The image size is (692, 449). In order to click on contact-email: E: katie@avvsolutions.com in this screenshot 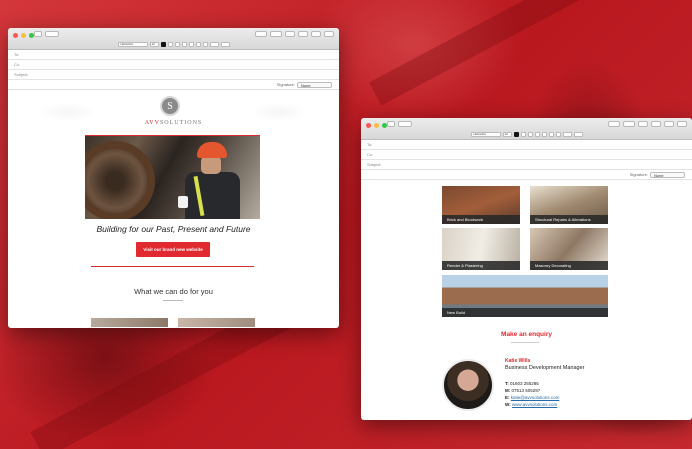, I will do `click(545, 397)`.